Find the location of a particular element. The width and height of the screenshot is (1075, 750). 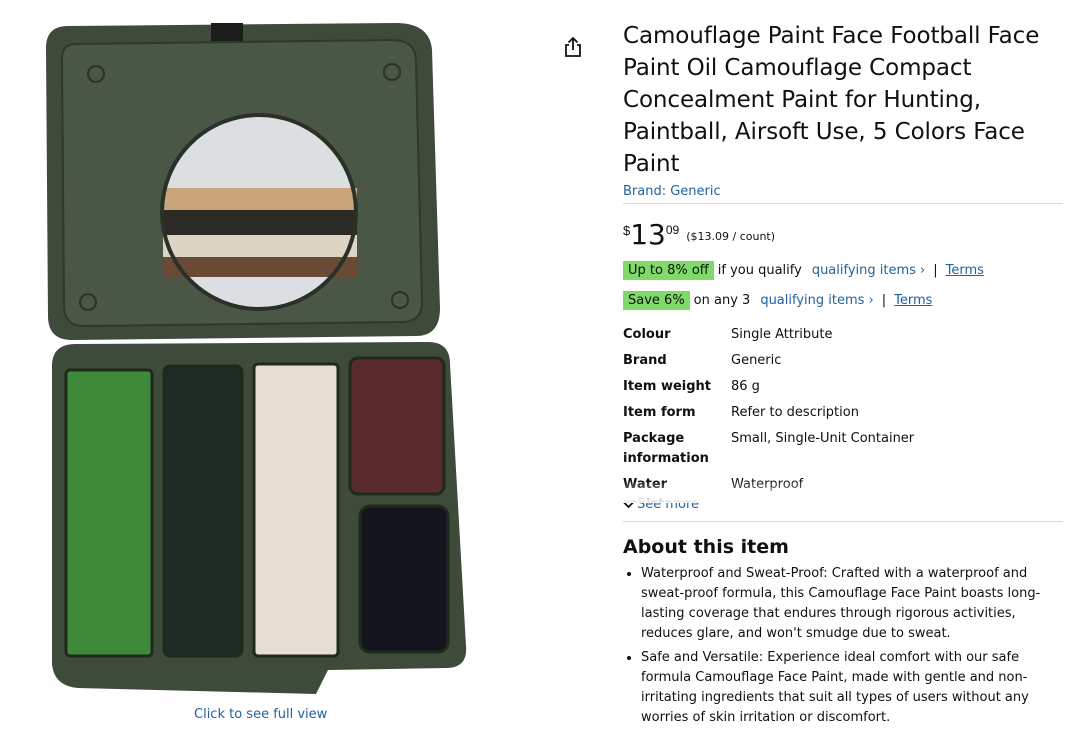

promo-text: if you qualify is located at coordinates (759, 270).